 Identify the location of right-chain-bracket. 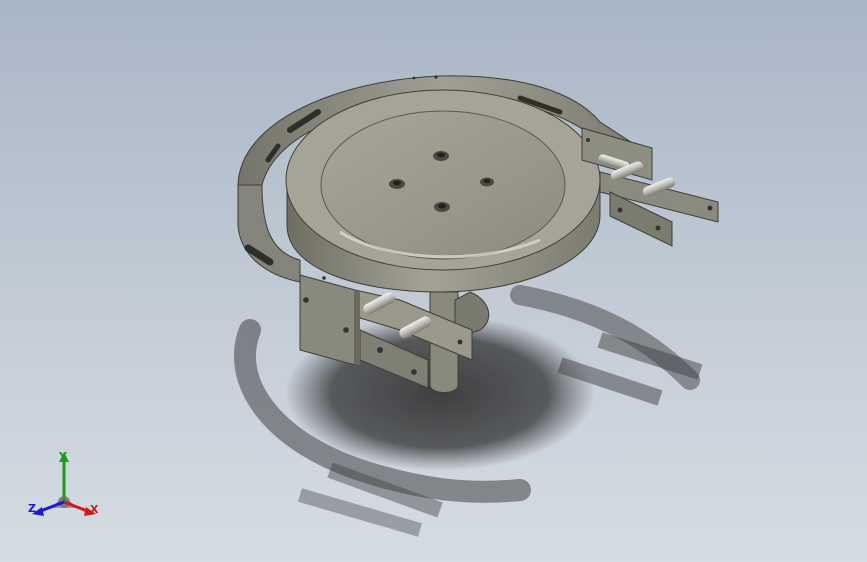
(650, 187).